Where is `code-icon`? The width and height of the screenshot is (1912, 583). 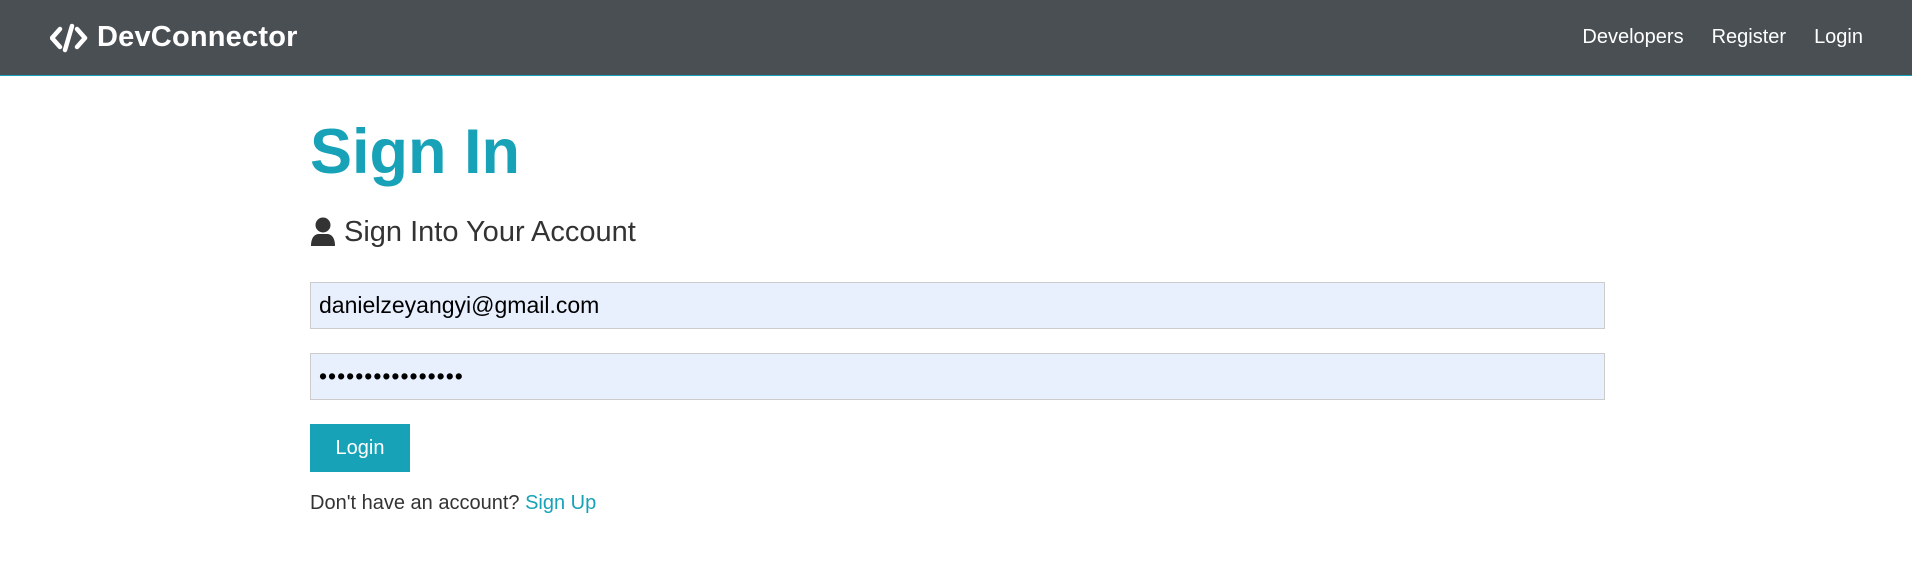 code-icon is located at coordinates (69, 38).